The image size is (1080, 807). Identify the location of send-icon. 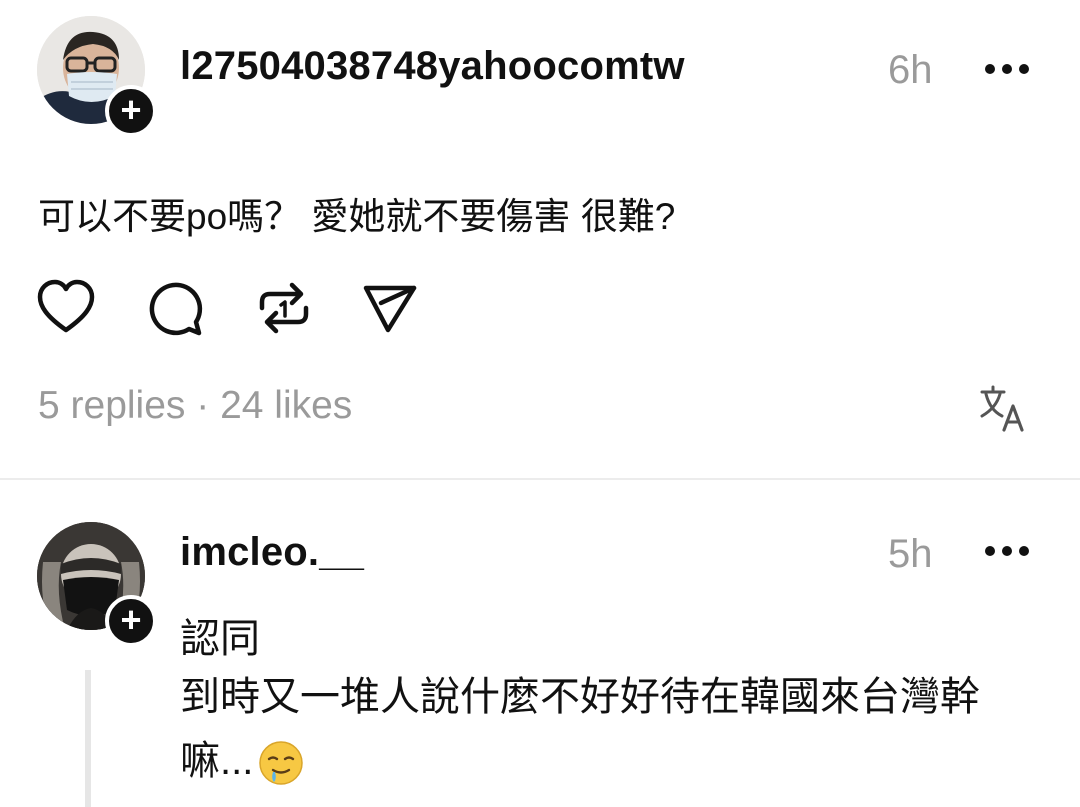
(390, 309).